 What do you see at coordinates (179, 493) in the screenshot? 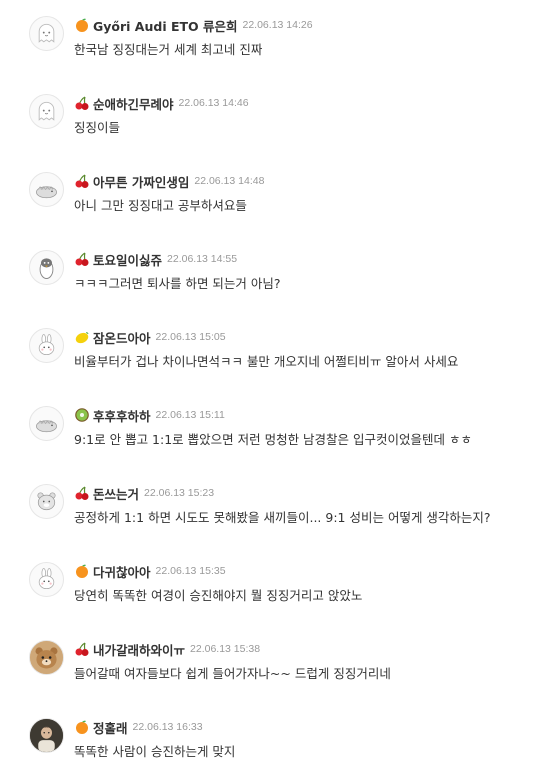
I see `comment-date: 22.06.13 15:23` at bounding box center [179, 493].